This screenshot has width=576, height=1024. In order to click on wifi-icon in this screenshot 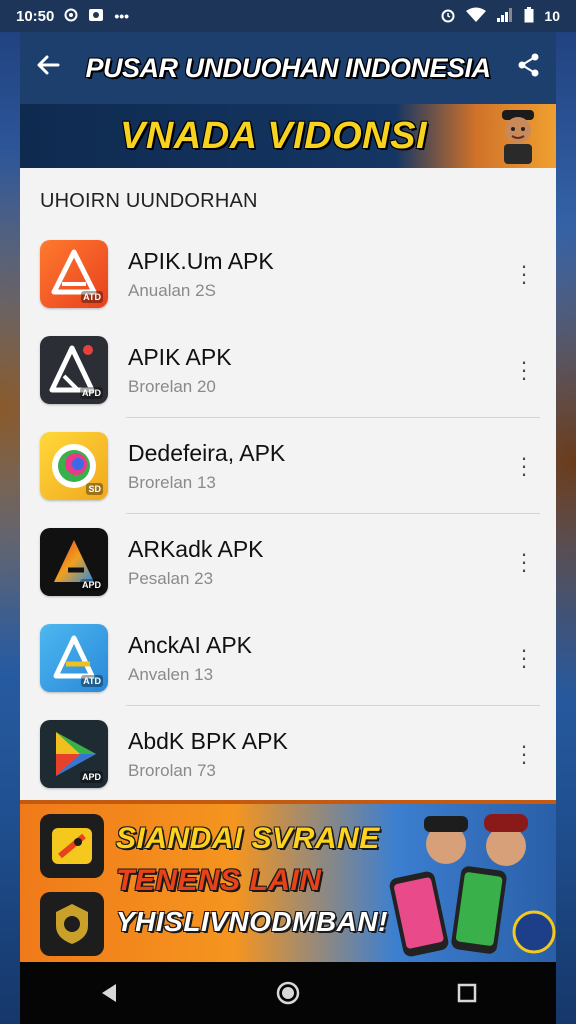, I will do `click(476, 16)`.